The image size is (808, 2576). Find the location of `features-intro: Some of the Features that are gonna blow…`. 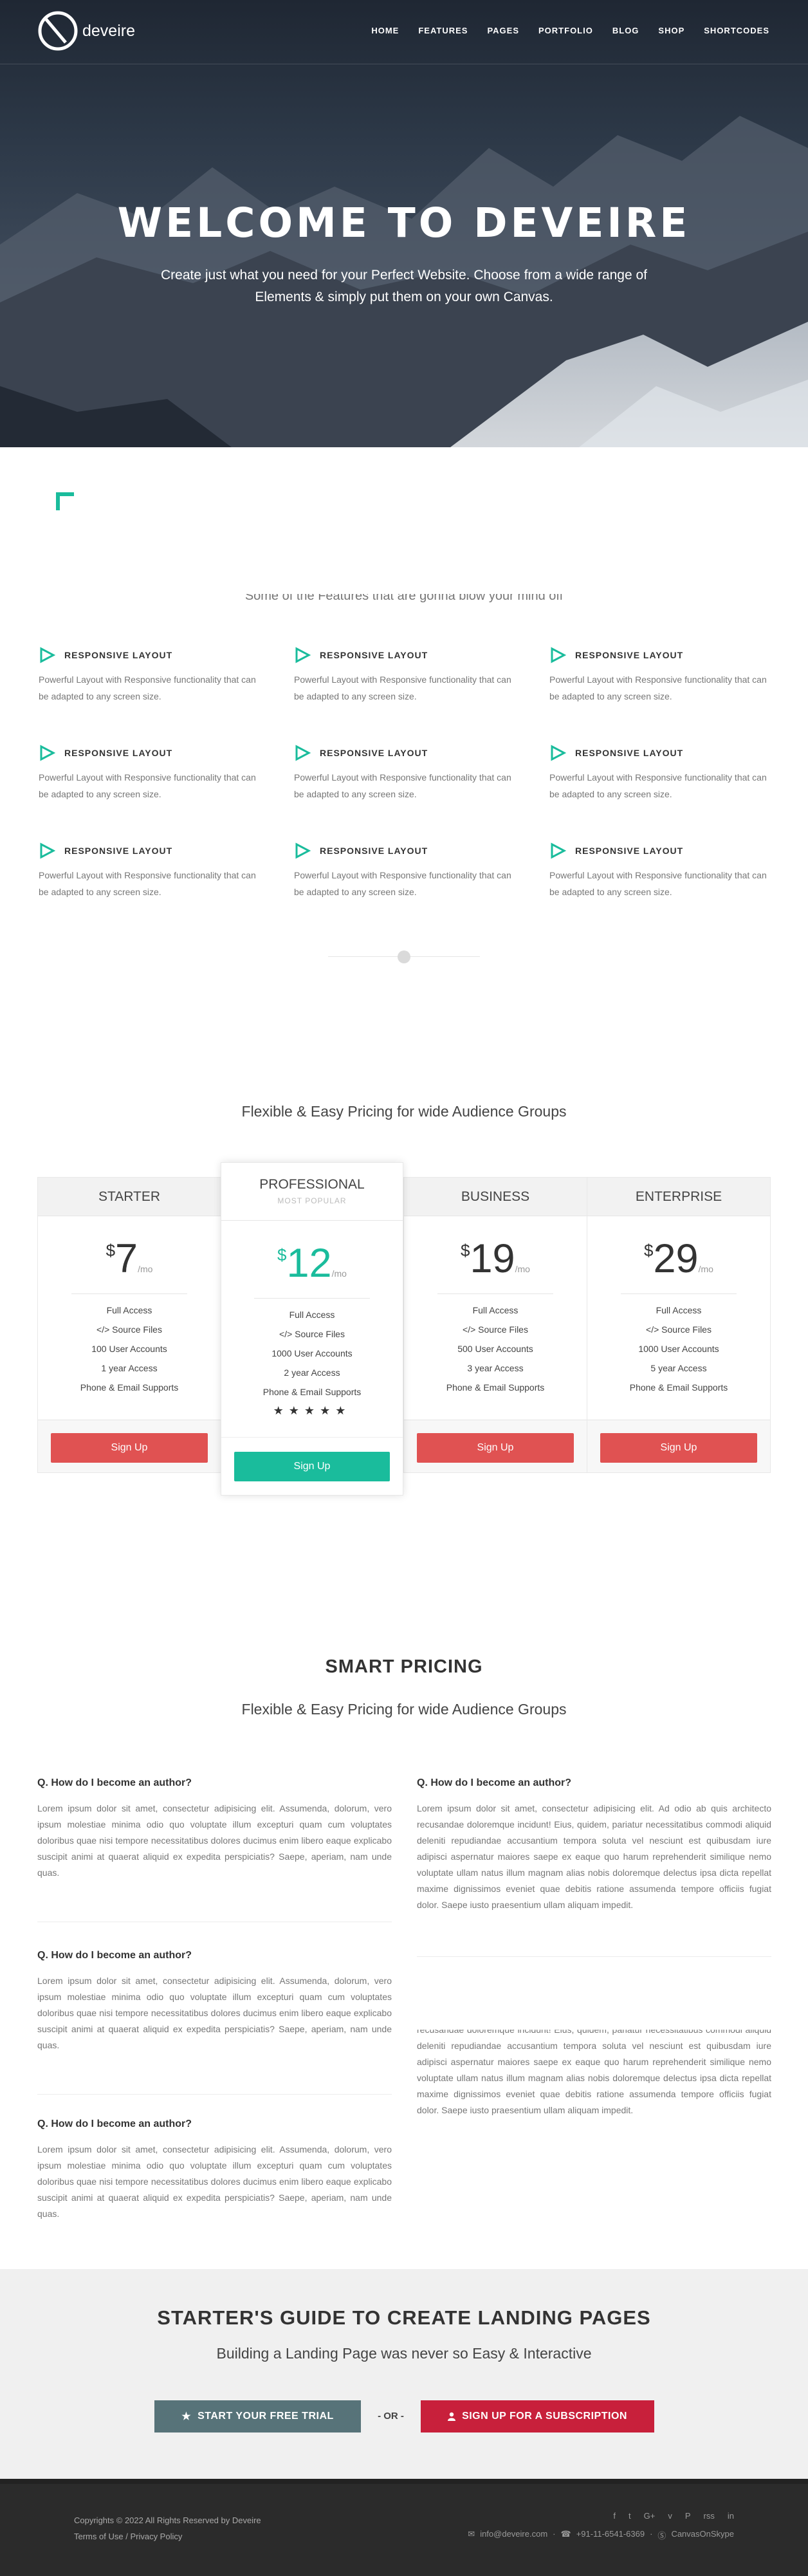

features-intro: Some of the Features that are gonna blow… is located at coordinates (404, 600).